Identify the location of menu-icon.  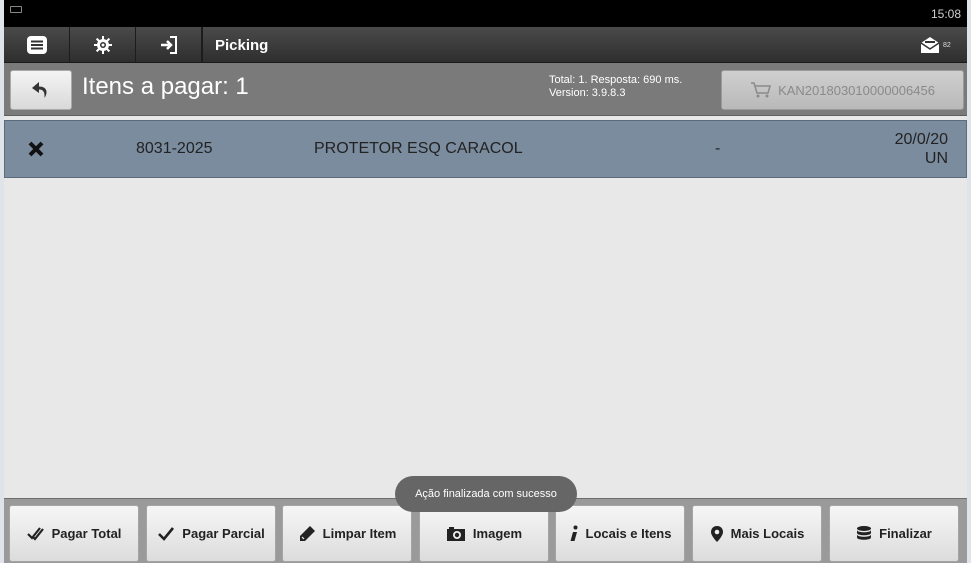
(36, 45).